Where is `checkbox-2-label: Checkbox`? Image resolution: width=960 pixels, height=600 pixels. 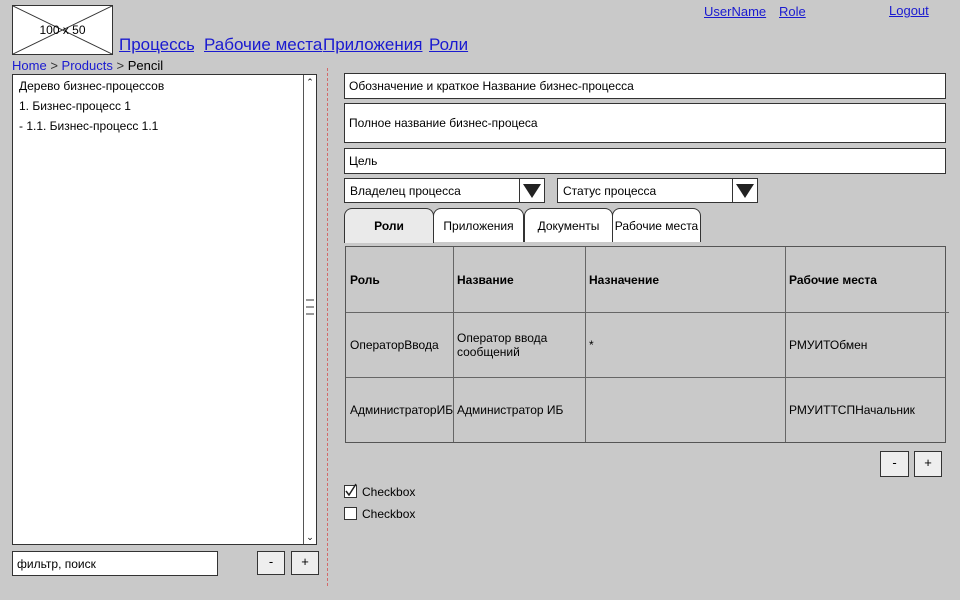
checkbox-2-label: Checkbox is located at coordinates (388, 514).